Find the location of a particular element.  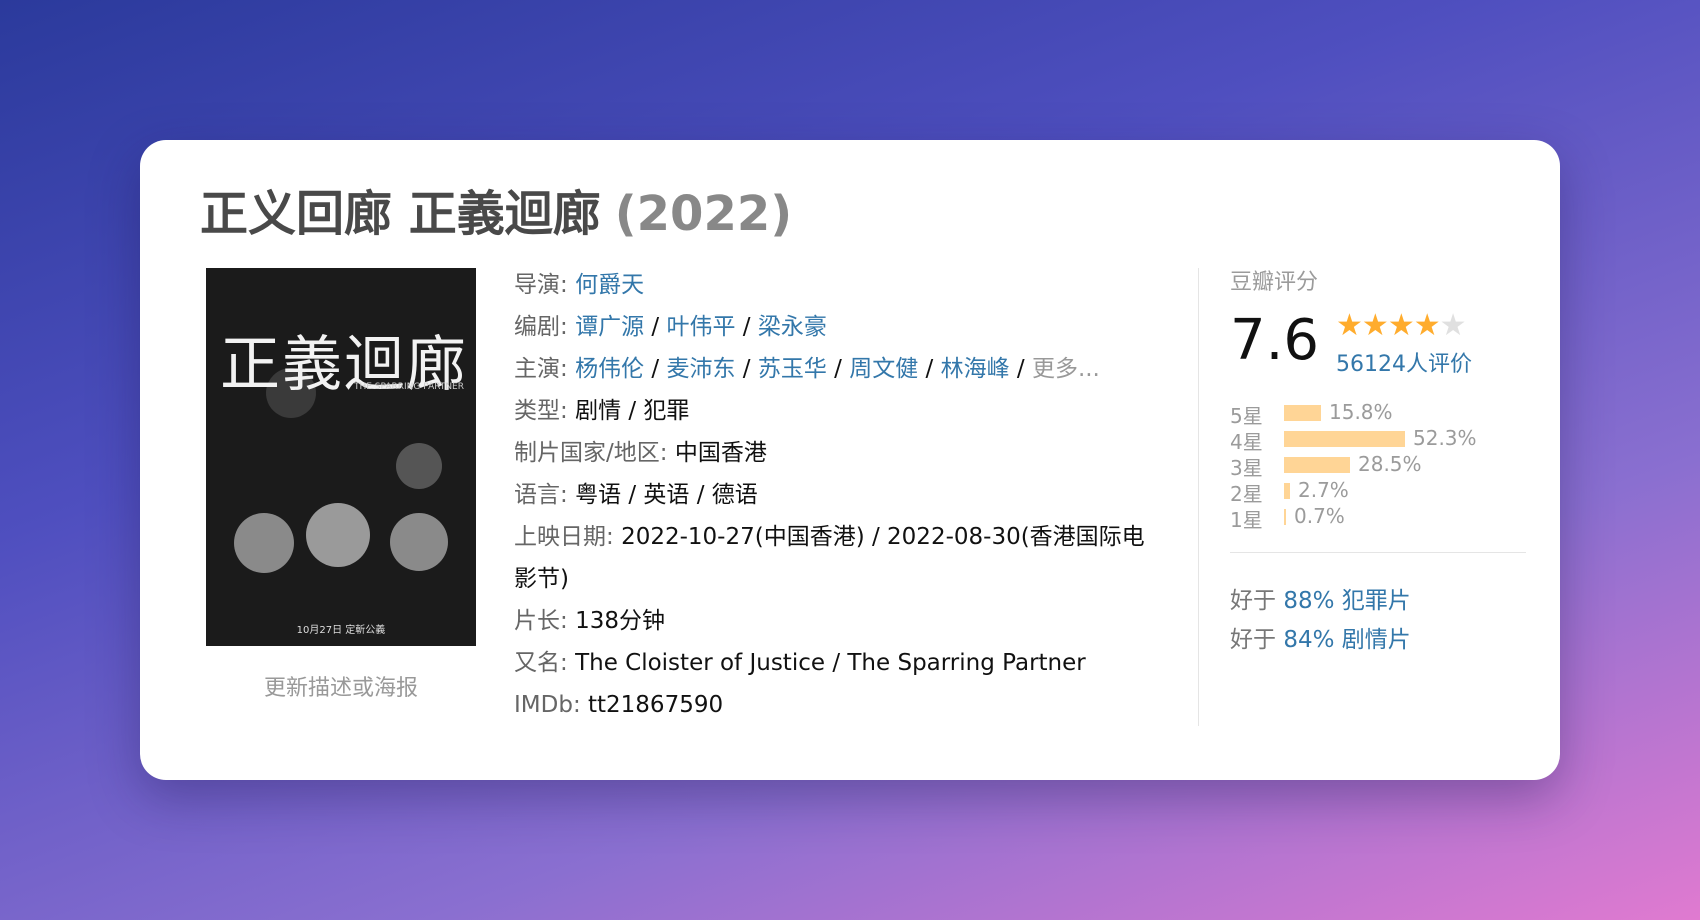

aka-label: 又名: is located at coordinates (541, 663).